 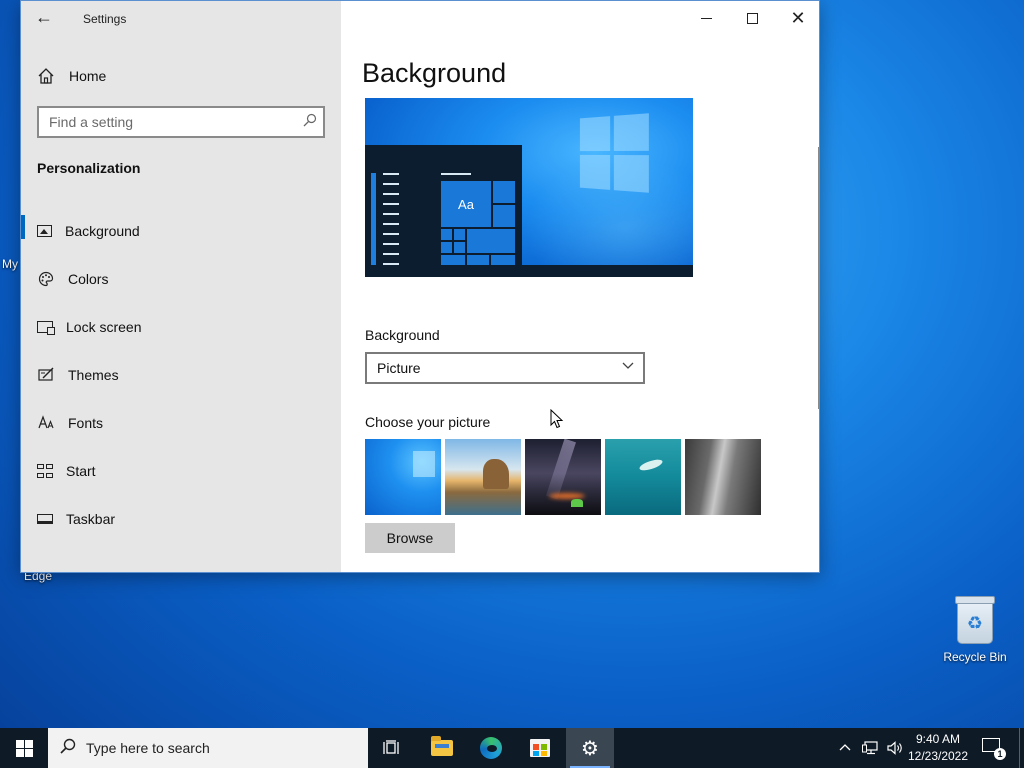 What do you see at coordinates (88, 279) in the screenshot?
I see `sidebar-item-label: Colors` at bounding box center [88, 279].